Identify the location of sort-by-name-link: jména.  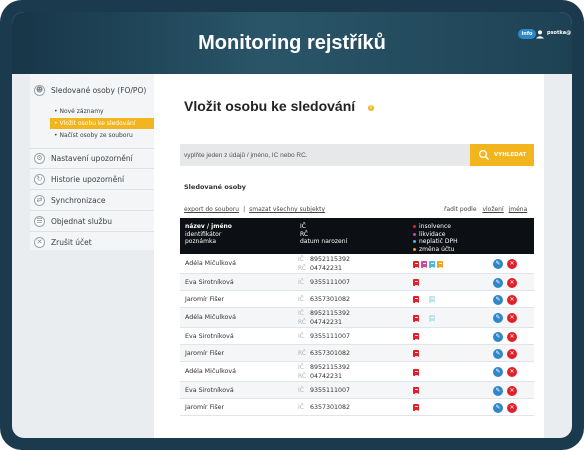
(518, 209).